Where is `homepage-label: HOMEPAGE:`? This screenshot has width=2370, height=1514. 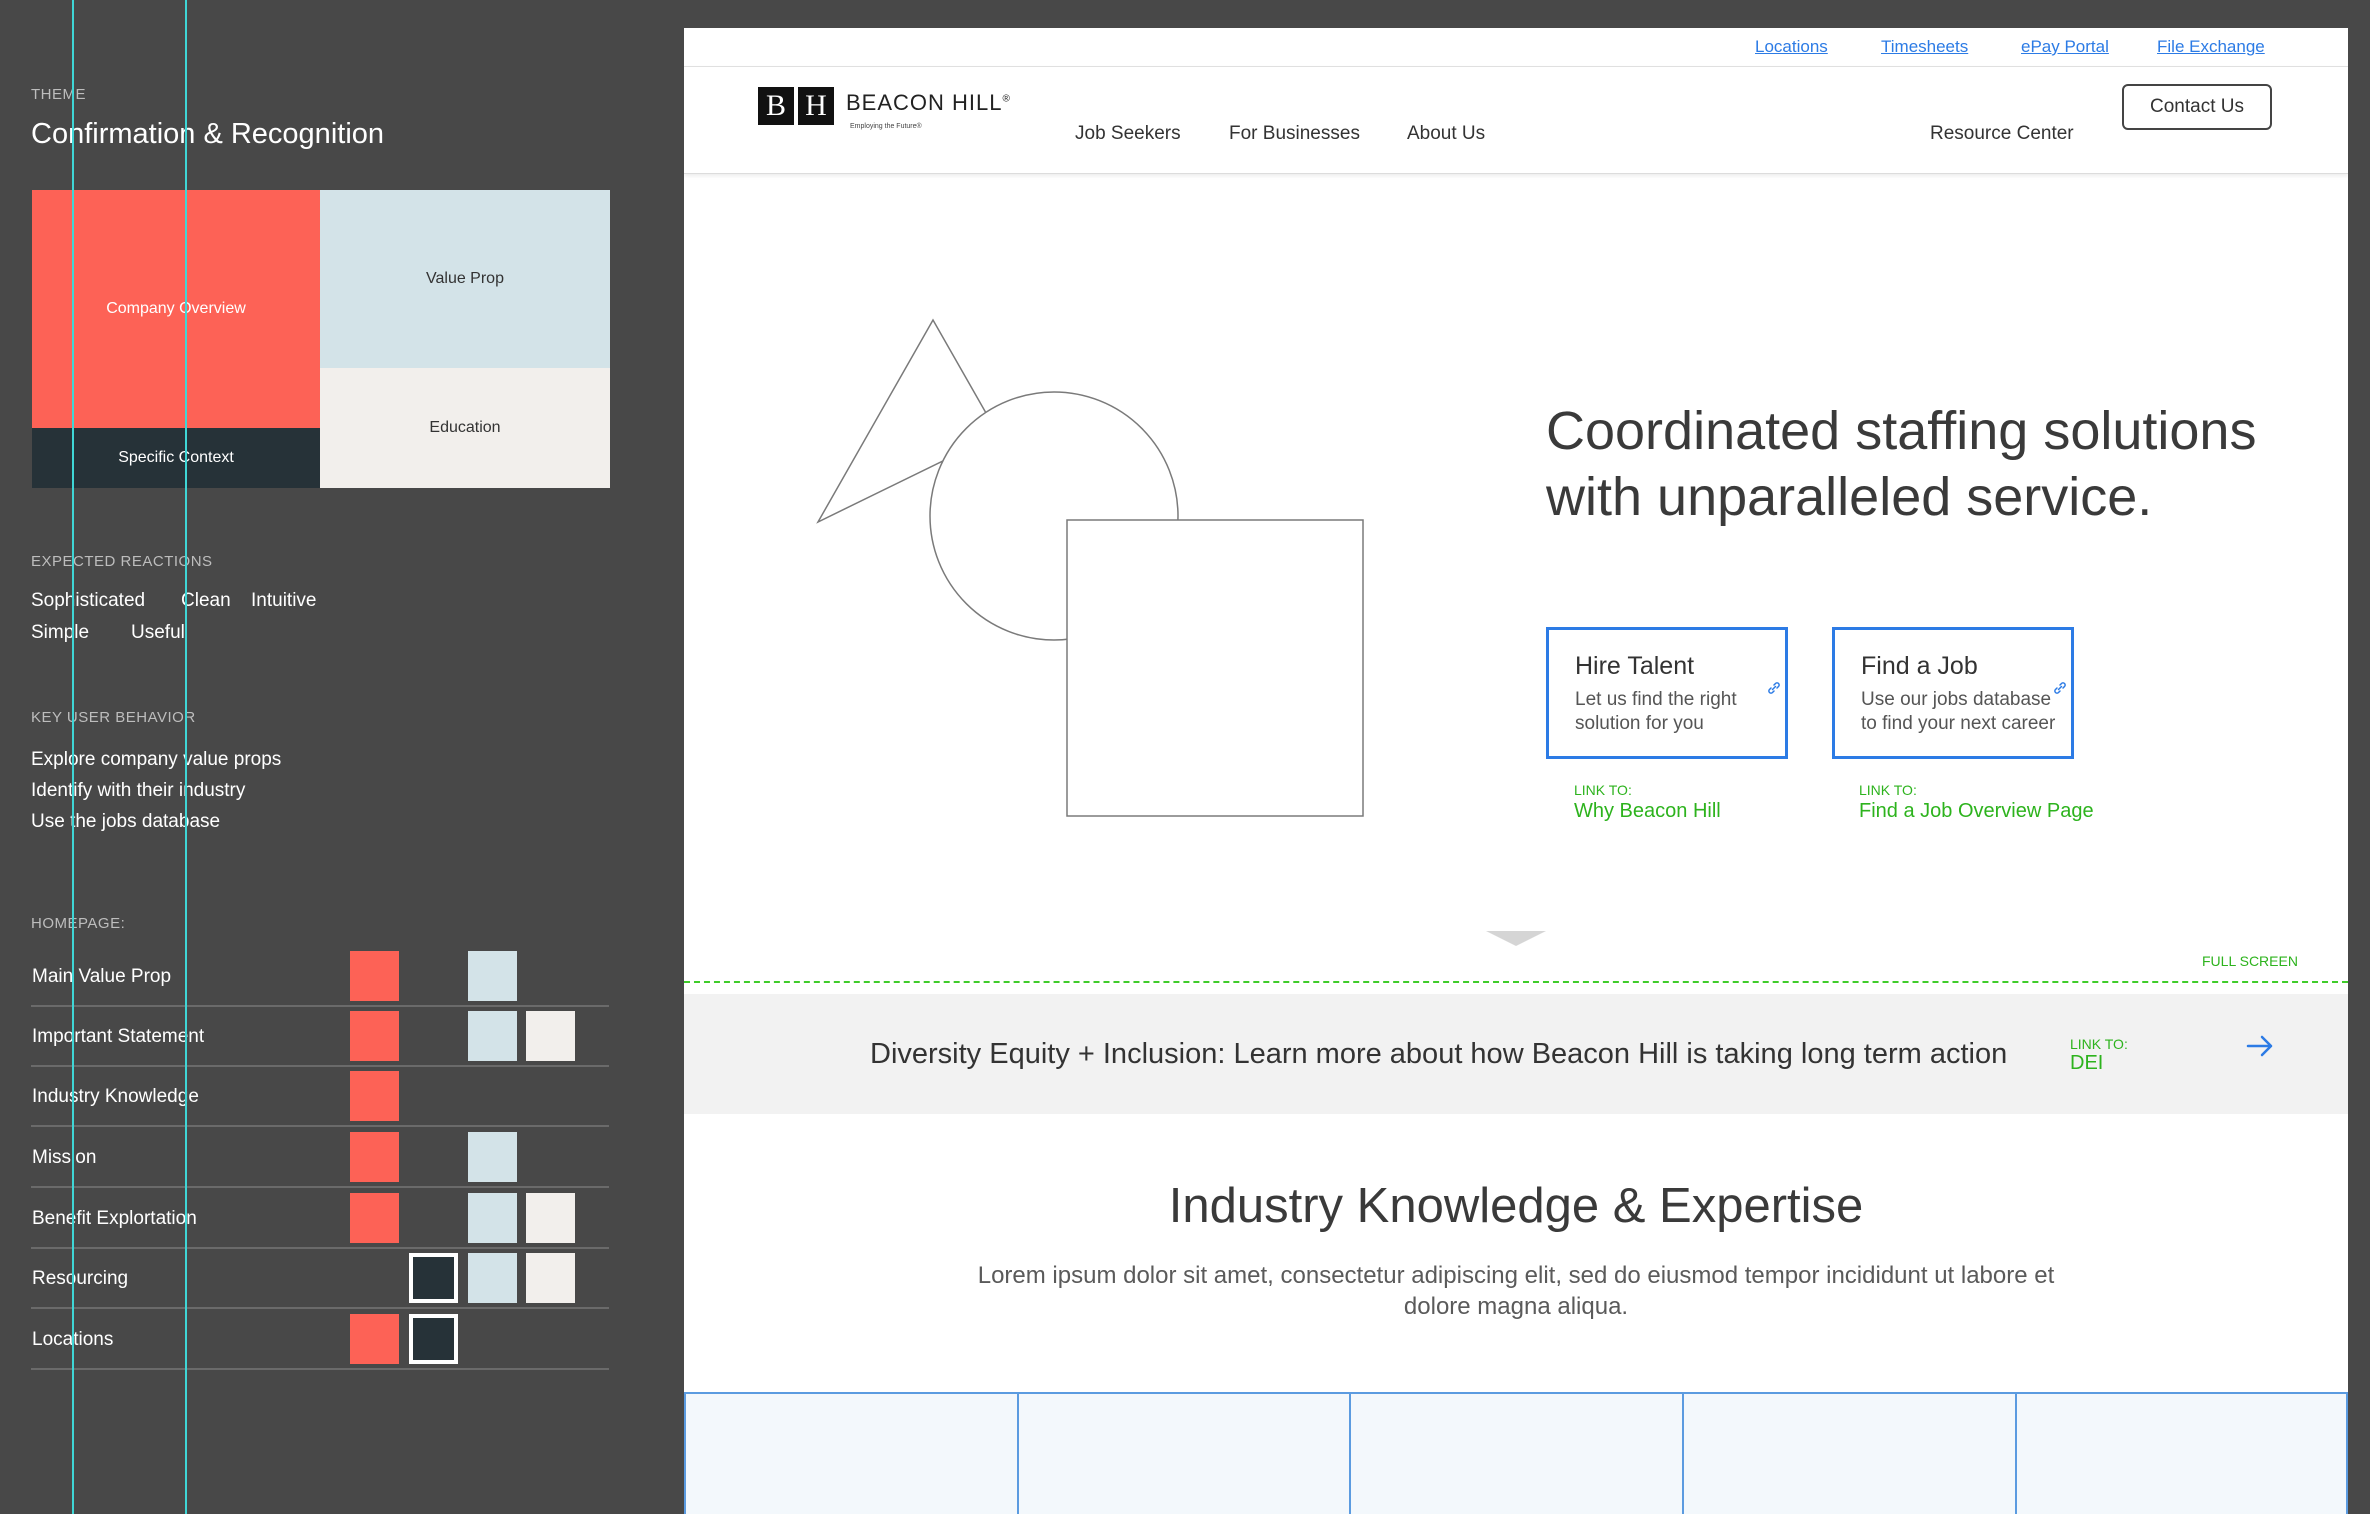 homepage-label: HOMEPAGE: is located at coordinates (78, 923).